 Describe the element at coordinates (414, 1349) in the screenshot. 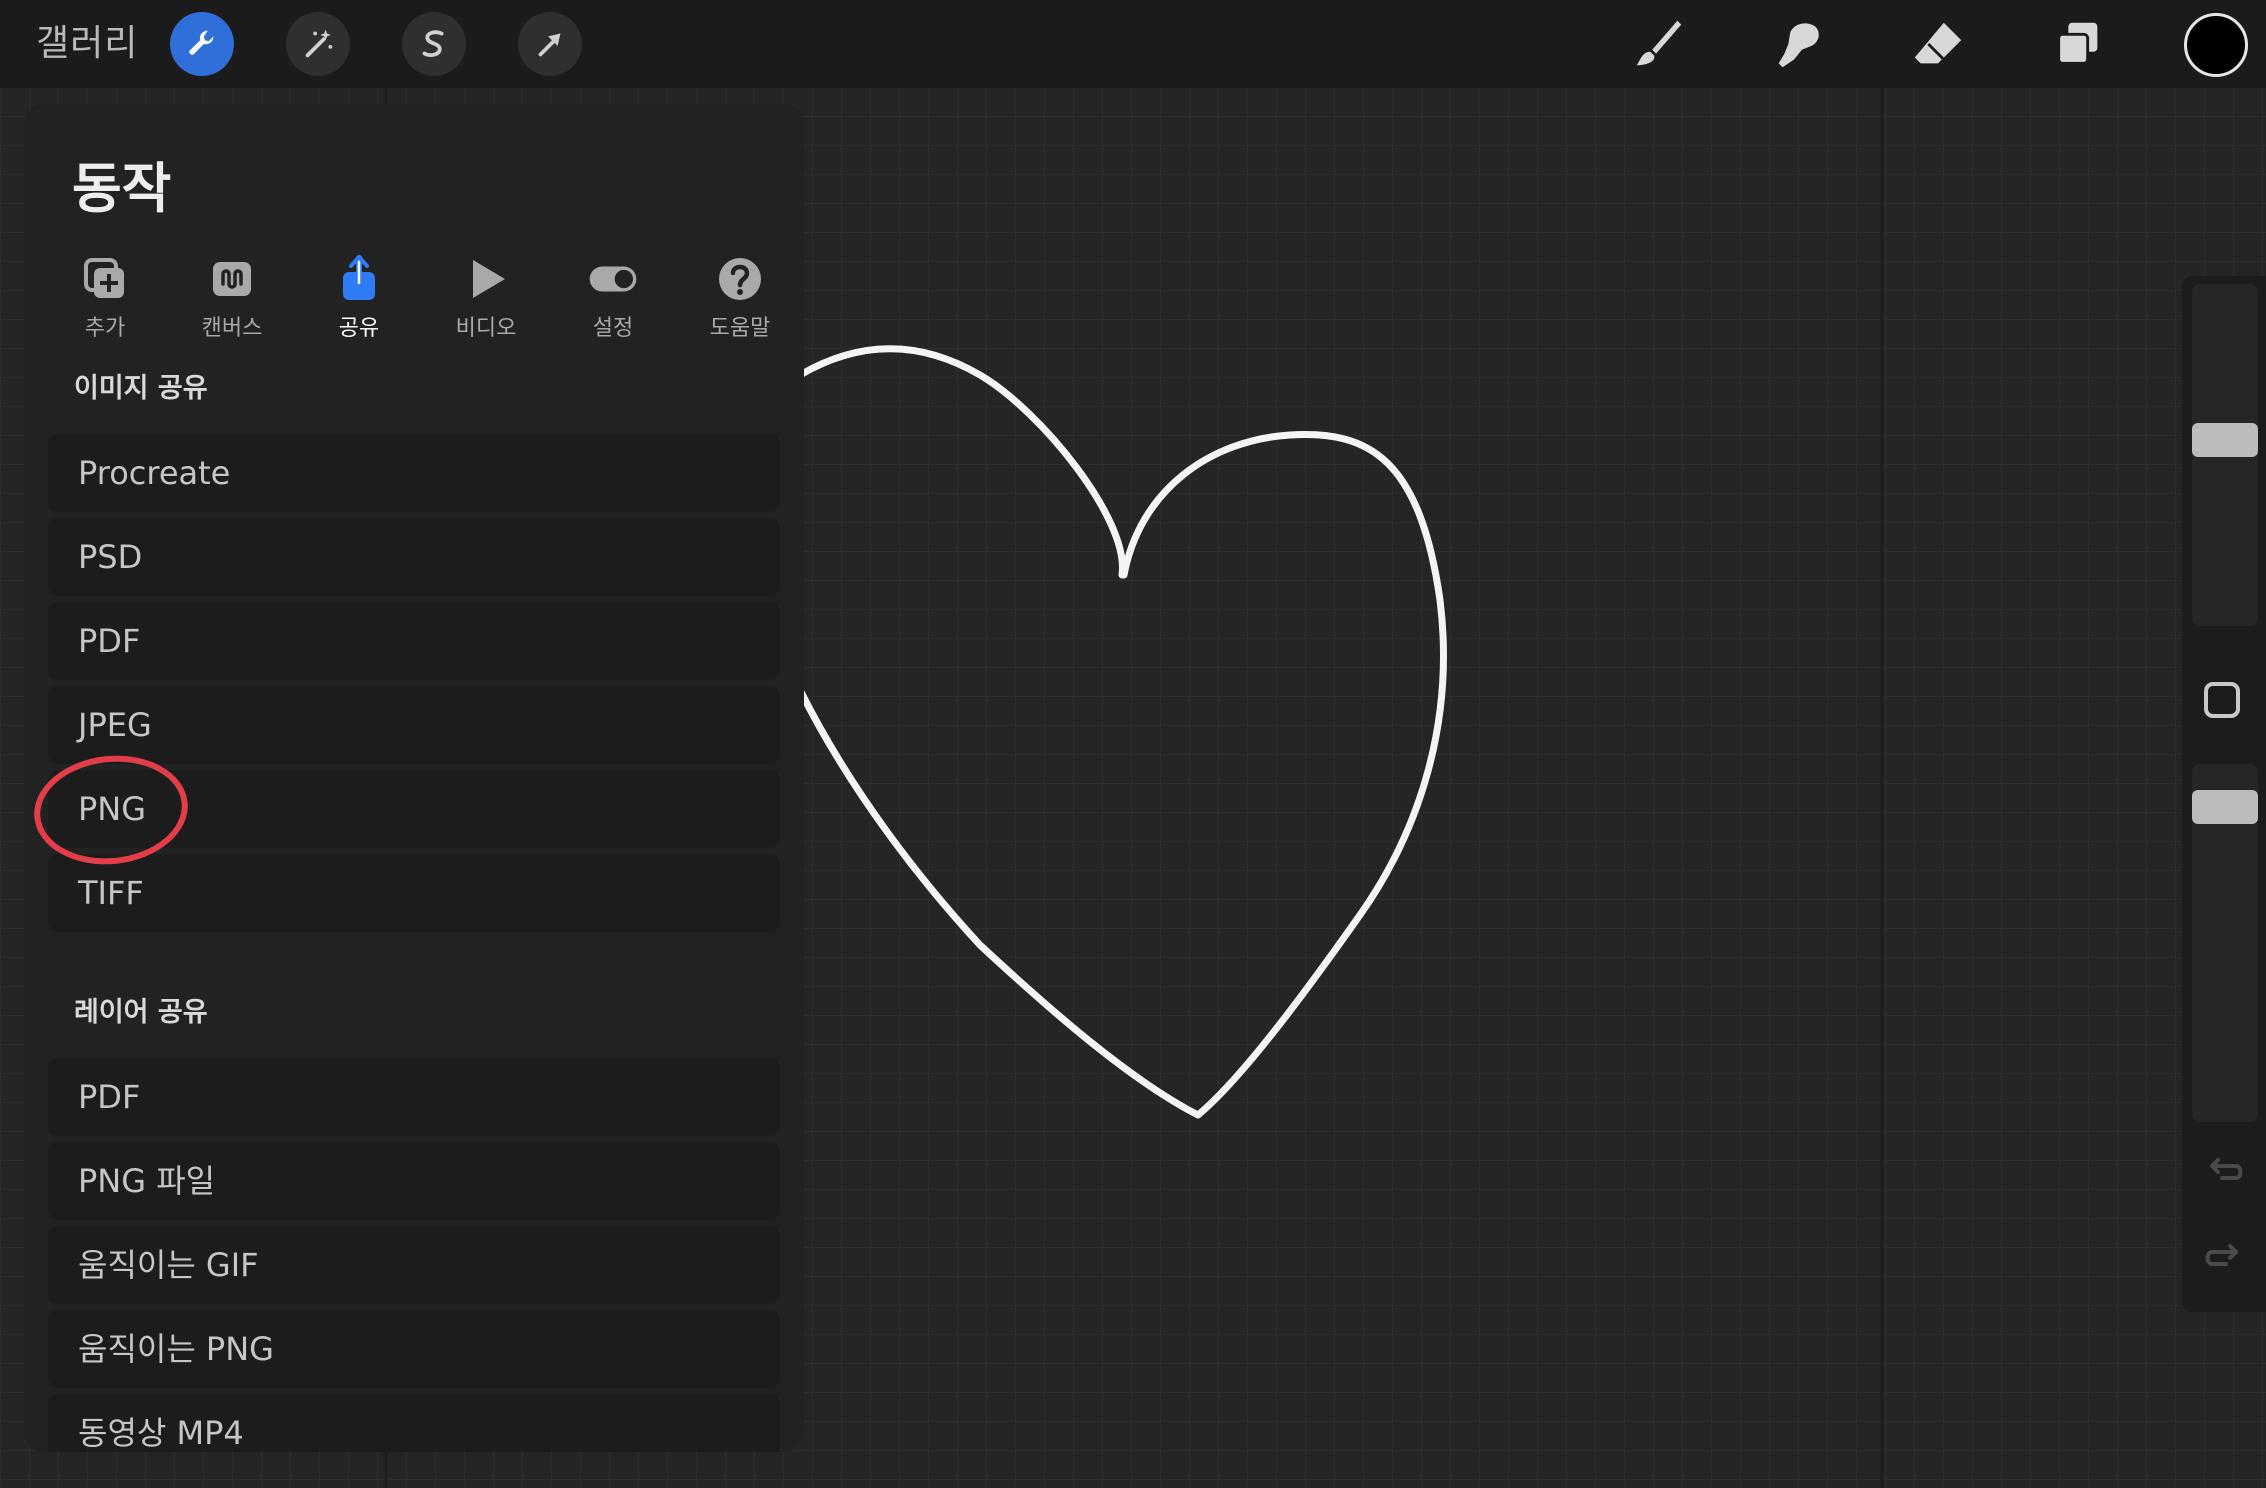

I see `layer-share-animated-png-item: 움직이는 PNG` at that location.